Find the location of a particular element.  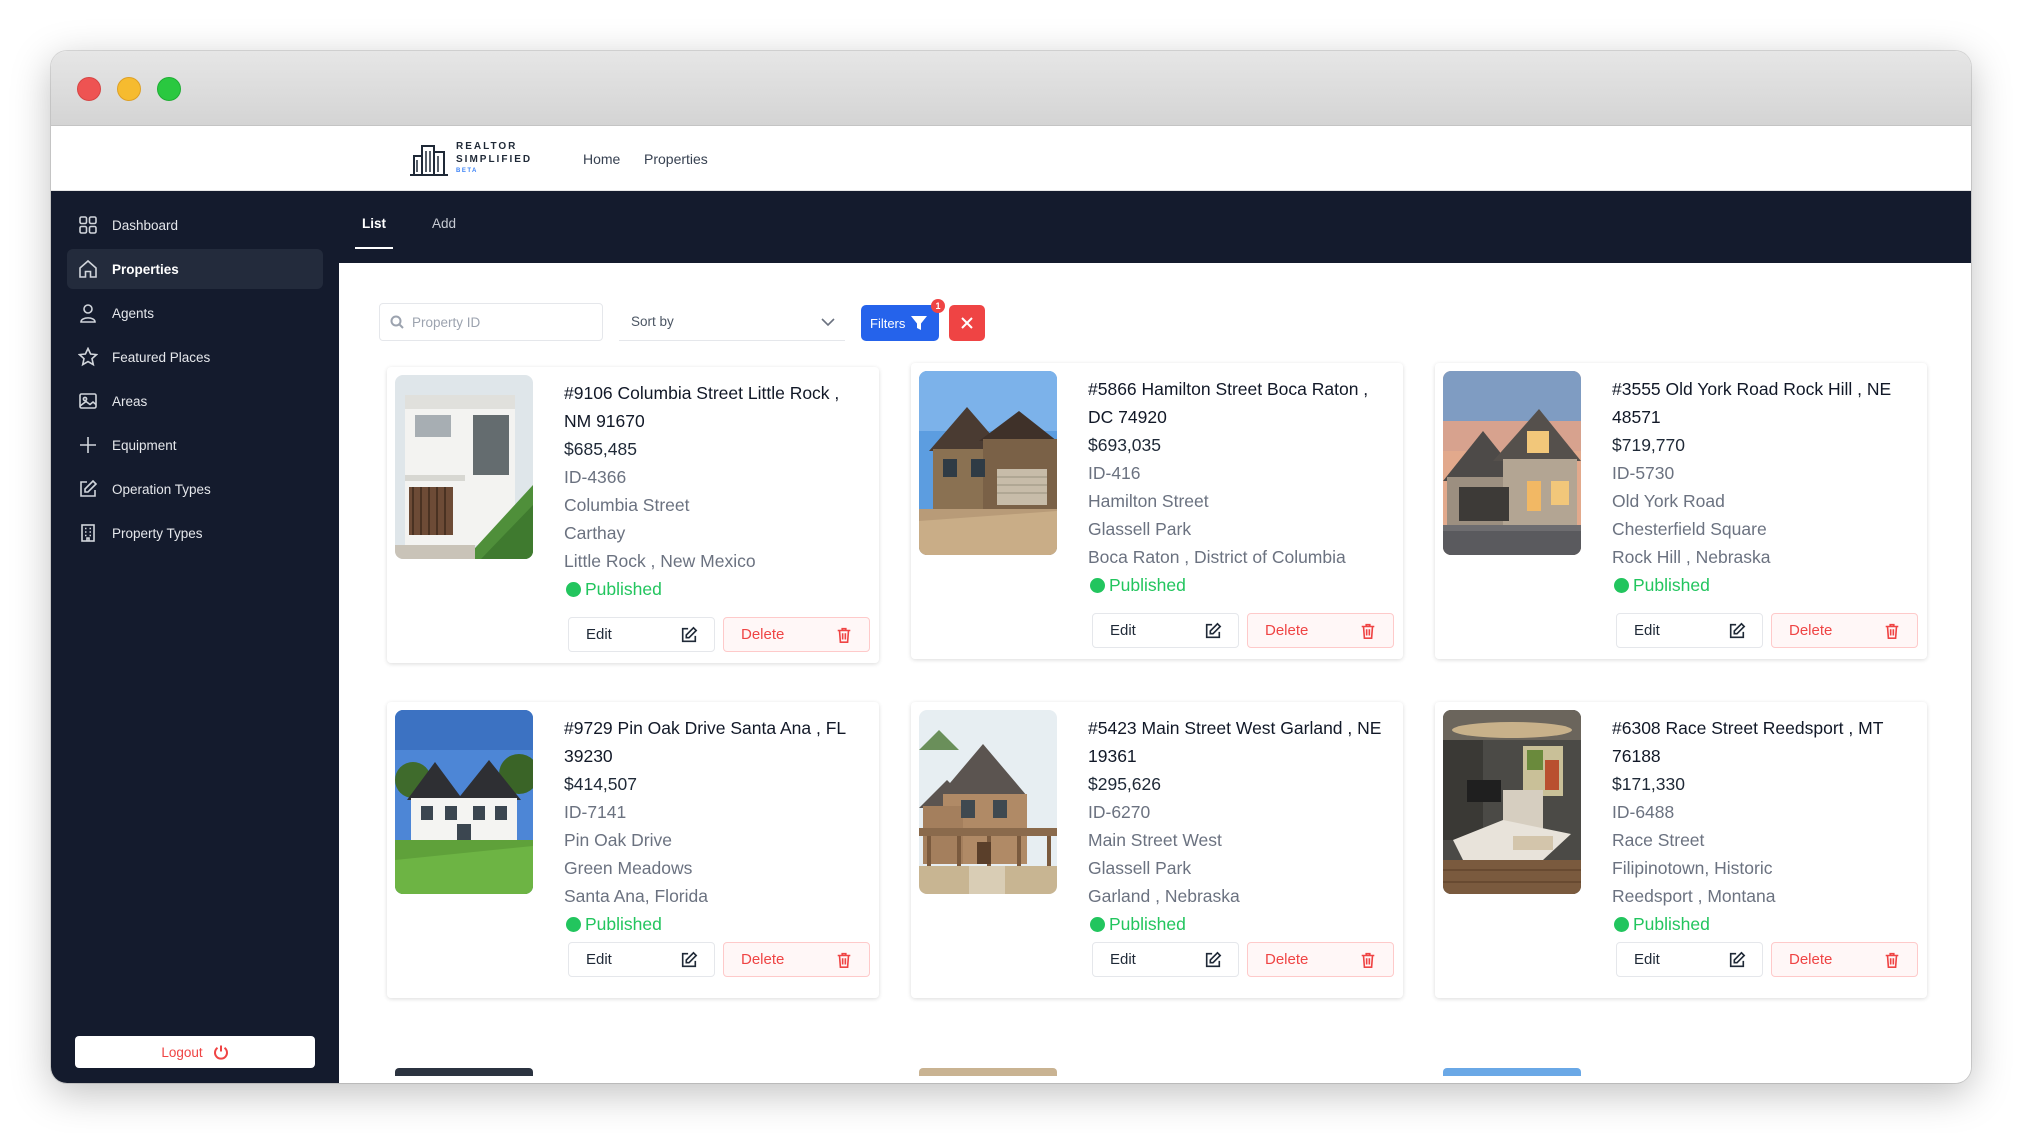

sidebar-item-areas: Areas is located at coordinates (195, 401).